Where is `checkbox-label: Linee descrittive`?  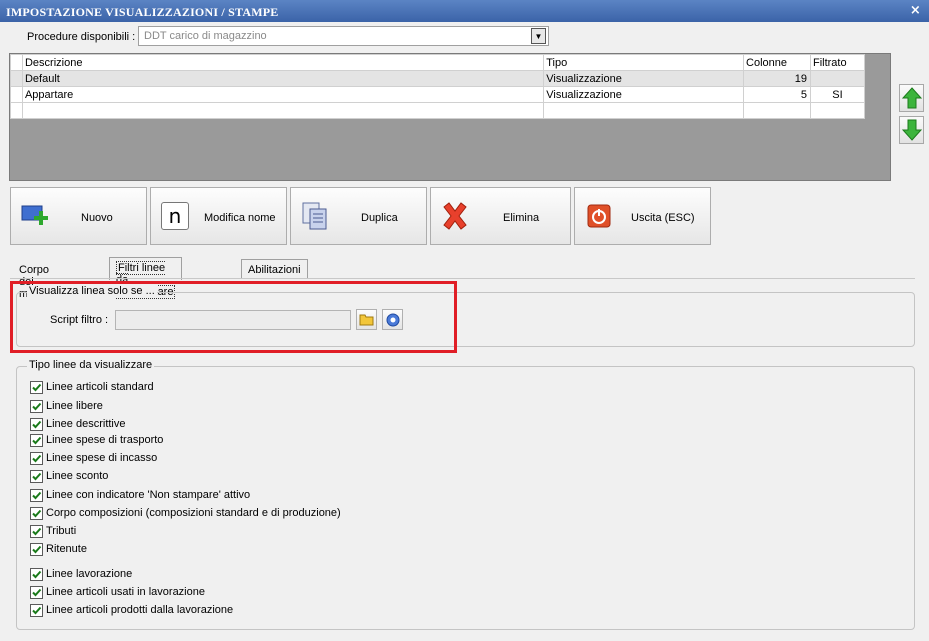
checkbox-label: Linee descrittive is located at coordinates (86, 424).